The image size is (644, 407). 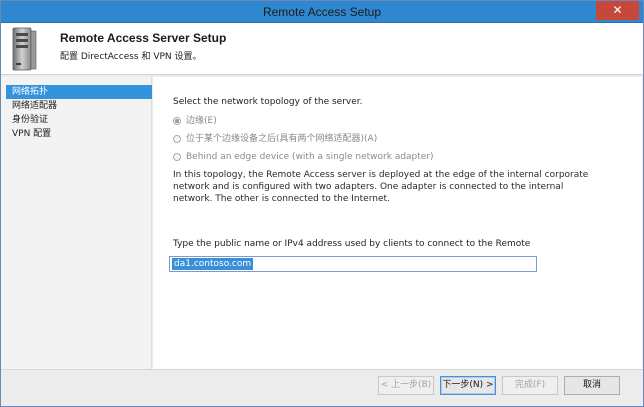 I want to click on window-title: Remote Access Setup, so click(x=322, y=12).